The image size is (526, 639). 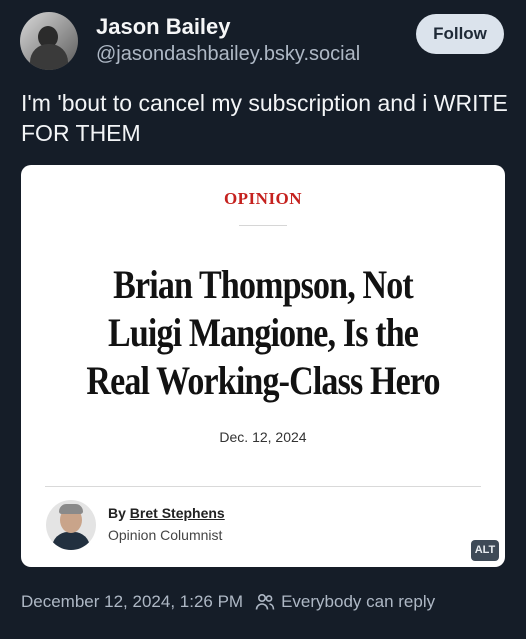 What do you see at coordinates (228, 54) in the screenshot?
I see `author-handle: @jasondashbailey.bsky.social` at bounding box center [228, 54].